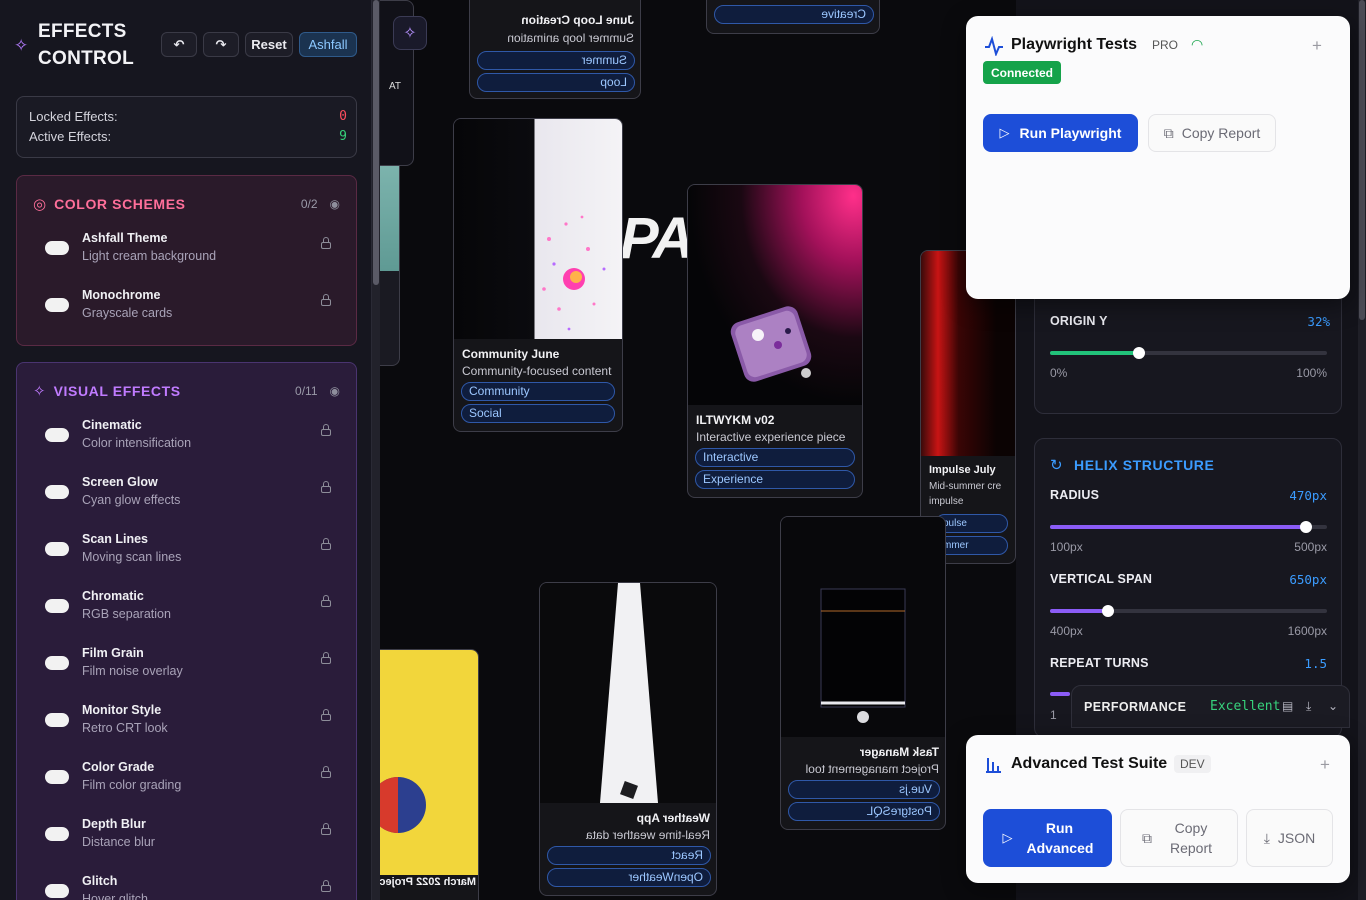 The image size is (1366, 900). What do you see at coordinates (410, 33) in the screenshot?
I see `effects-toggle-button: ✧` at bounding box center [410, 33].